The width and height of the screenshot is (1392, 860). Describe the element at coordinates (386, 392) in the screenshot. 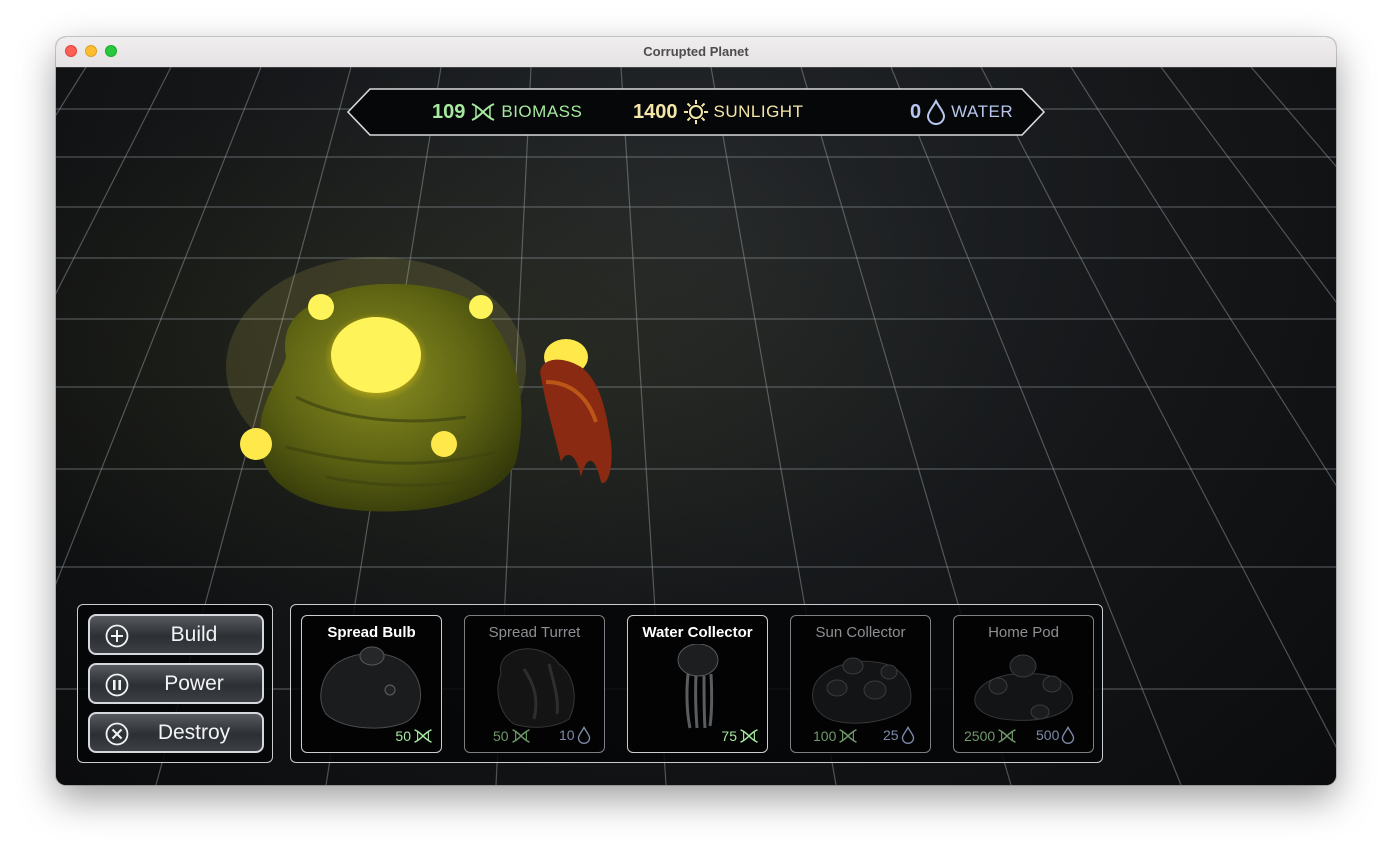

I see `spread-bulb-structure` at that location.